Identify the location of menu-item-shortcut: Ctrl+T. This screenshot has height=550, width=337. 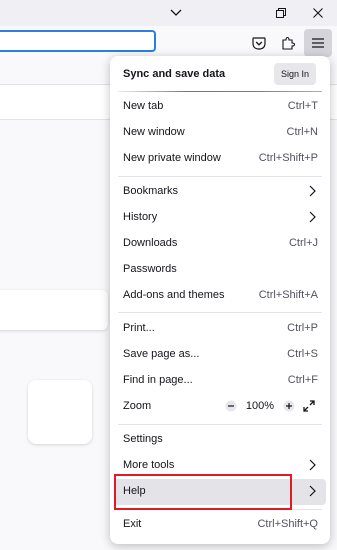
(302, 106).